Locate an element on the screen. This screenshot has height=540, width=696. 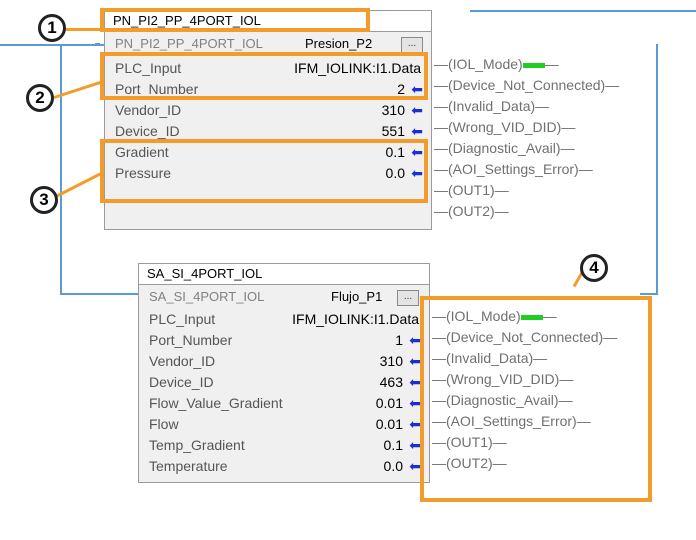
output-coil: —(AOI_Settings_Error)— is located at coordinates (513, 169).